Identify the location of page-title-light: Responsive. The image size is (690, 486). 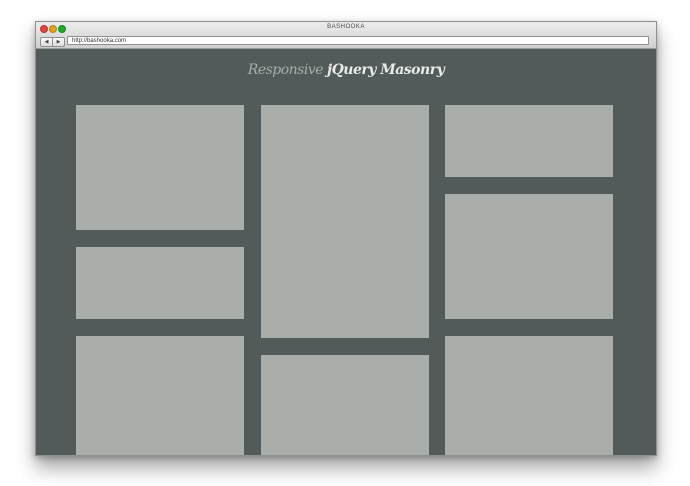
(287, 70).